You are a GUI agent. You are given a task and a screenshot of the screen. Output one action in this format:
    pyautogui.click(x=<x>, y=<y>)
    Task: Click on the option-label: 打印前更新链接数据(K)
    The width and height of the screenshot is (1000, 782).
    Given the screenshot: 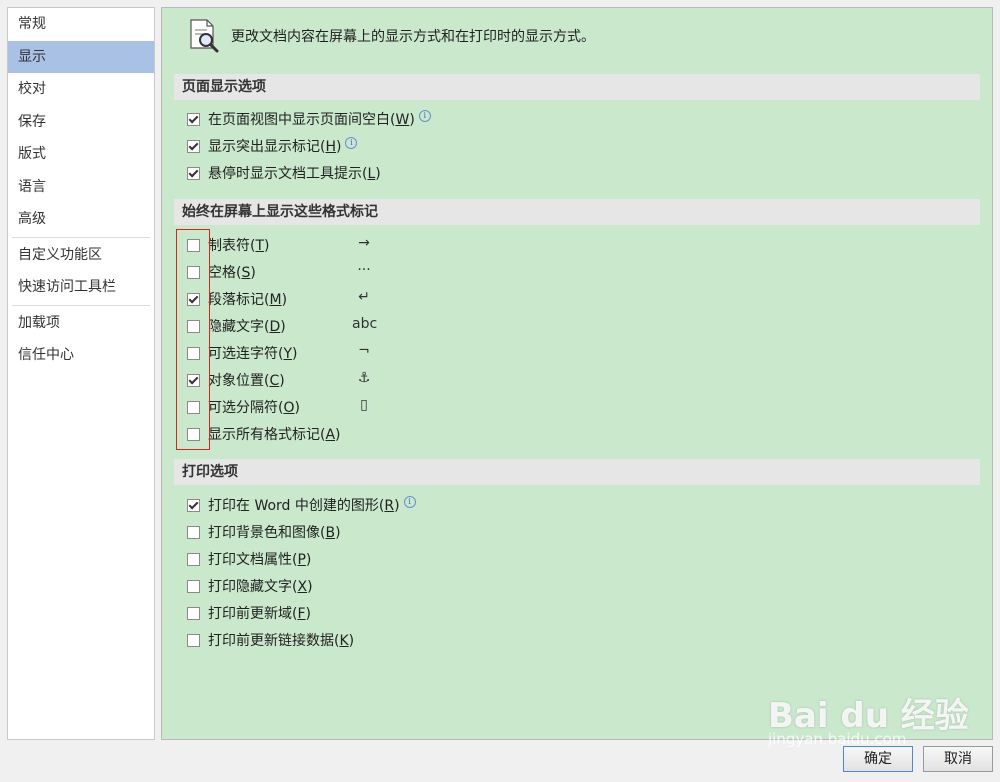 What is the action you would take?
    pyautogui.click(x=281, y=641)
    